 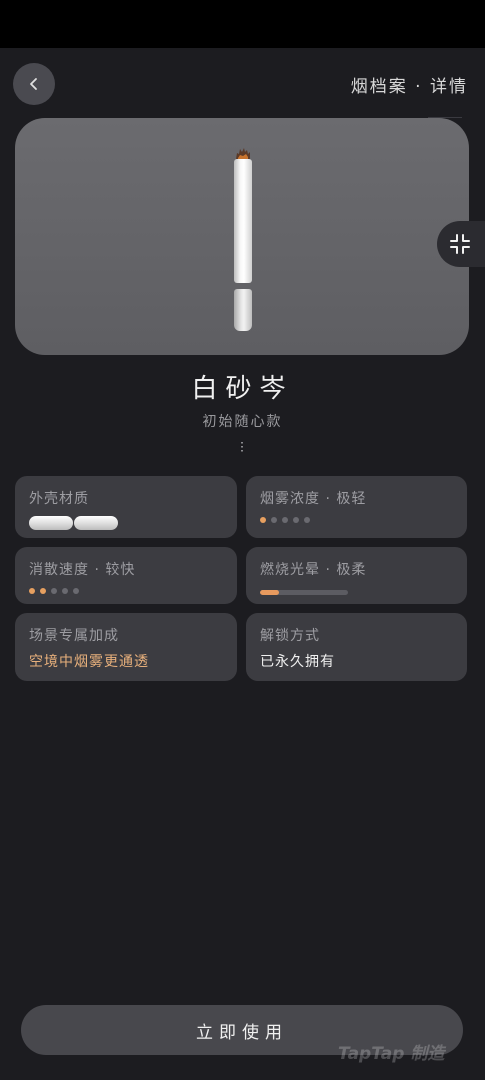 I want to click on item-subtitle: 初始随心款, so click(x=242, y=422).